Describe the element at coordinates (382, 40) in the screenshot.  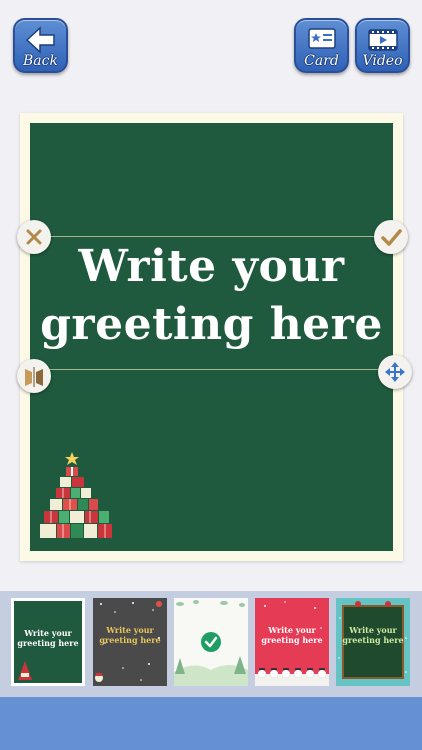
I see `film-icon` at that location.